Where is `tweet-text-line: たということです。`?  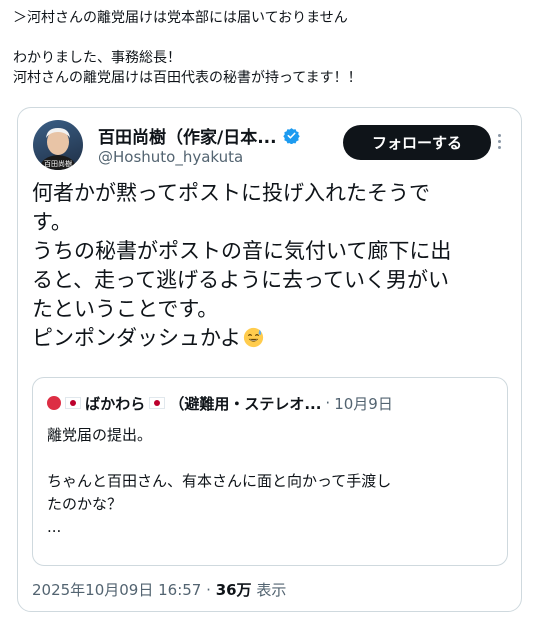 tweet-text-line: たということです。 is located at coordinates (125, 309).